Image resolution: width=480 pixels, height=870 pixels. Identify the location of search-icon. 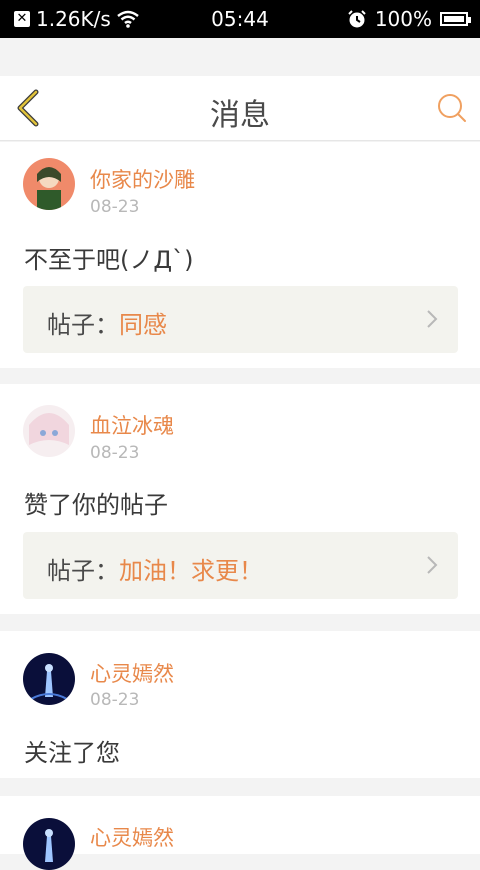
(452, 108).